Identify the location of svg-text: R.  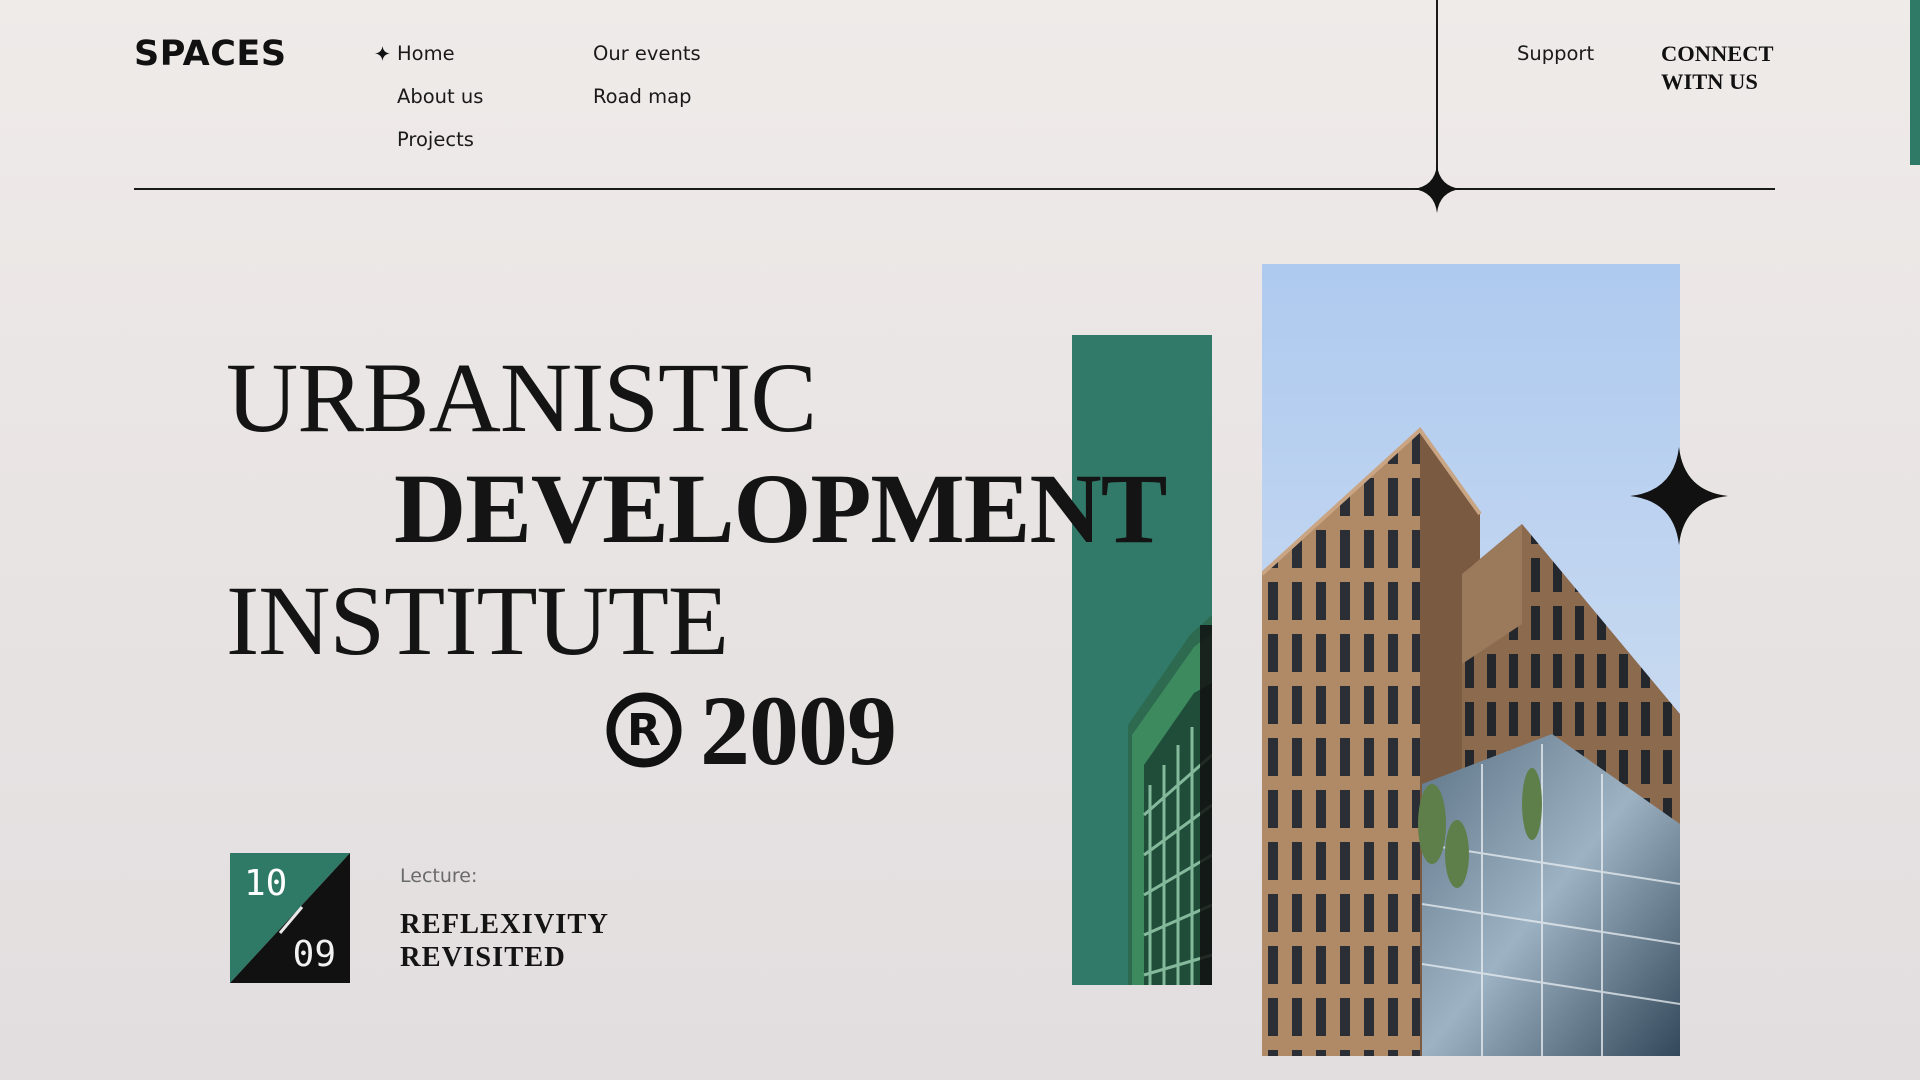
(644, 730).